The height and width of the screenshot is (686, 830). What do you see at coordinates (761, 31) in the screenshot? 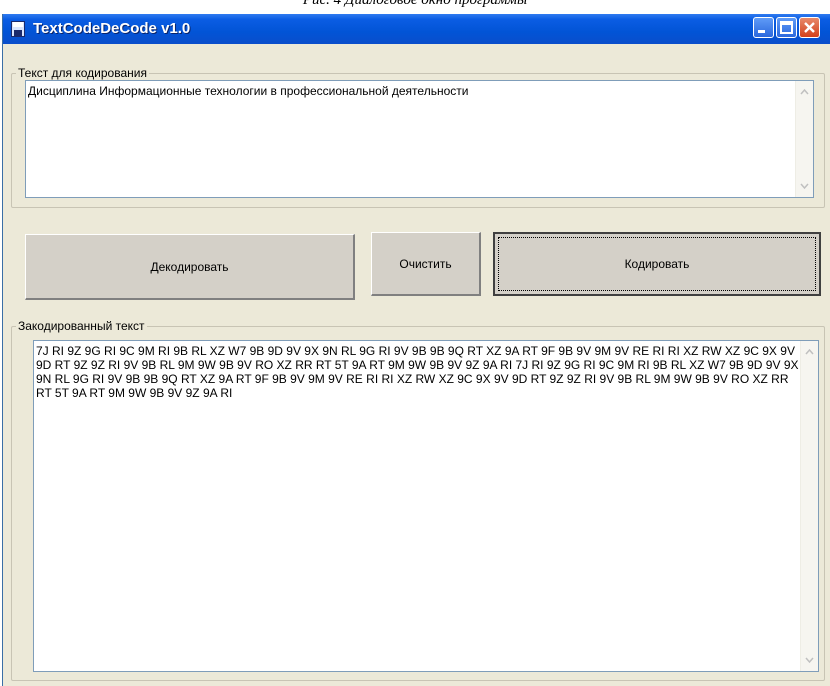
I see `minimize-icon` at bounding box center [761, 31].